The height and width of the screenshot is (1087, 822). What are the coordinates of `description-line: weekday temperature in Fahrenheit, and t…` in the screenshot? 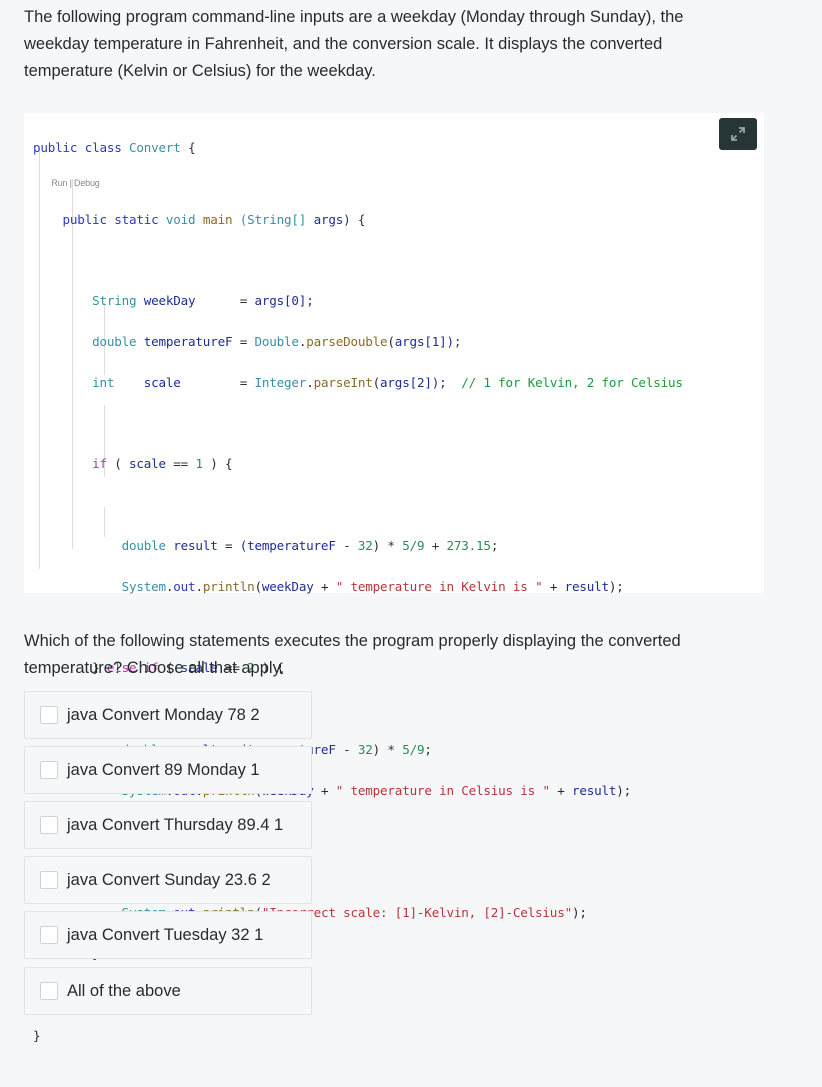 It's located at (343, 44).